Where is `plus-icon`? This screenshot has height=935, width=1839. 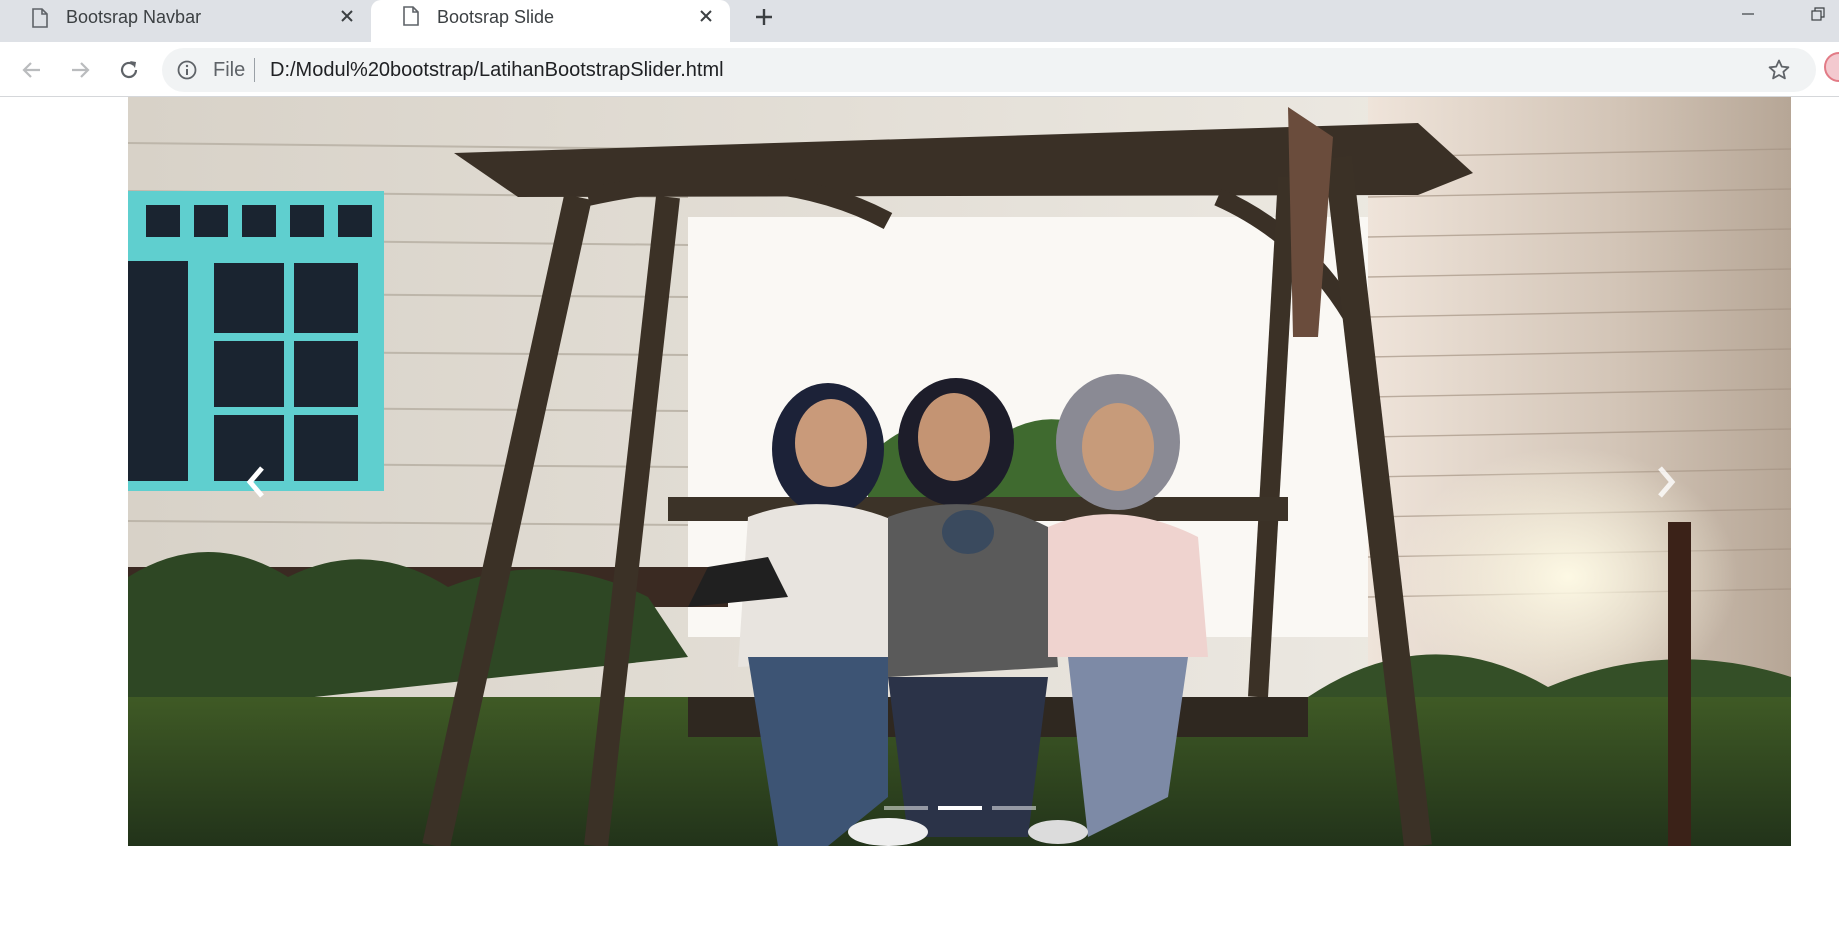 plus-icon is located at coordinates (764, 17).